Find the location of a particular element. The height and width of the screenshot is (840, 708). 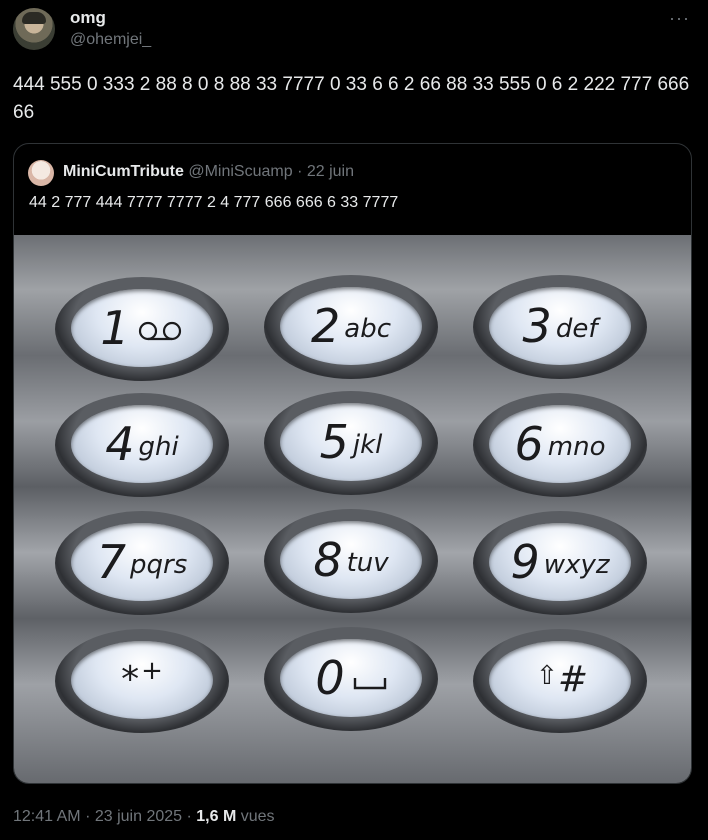

key-face: 4 ghi is located at coordinates (142, 444).